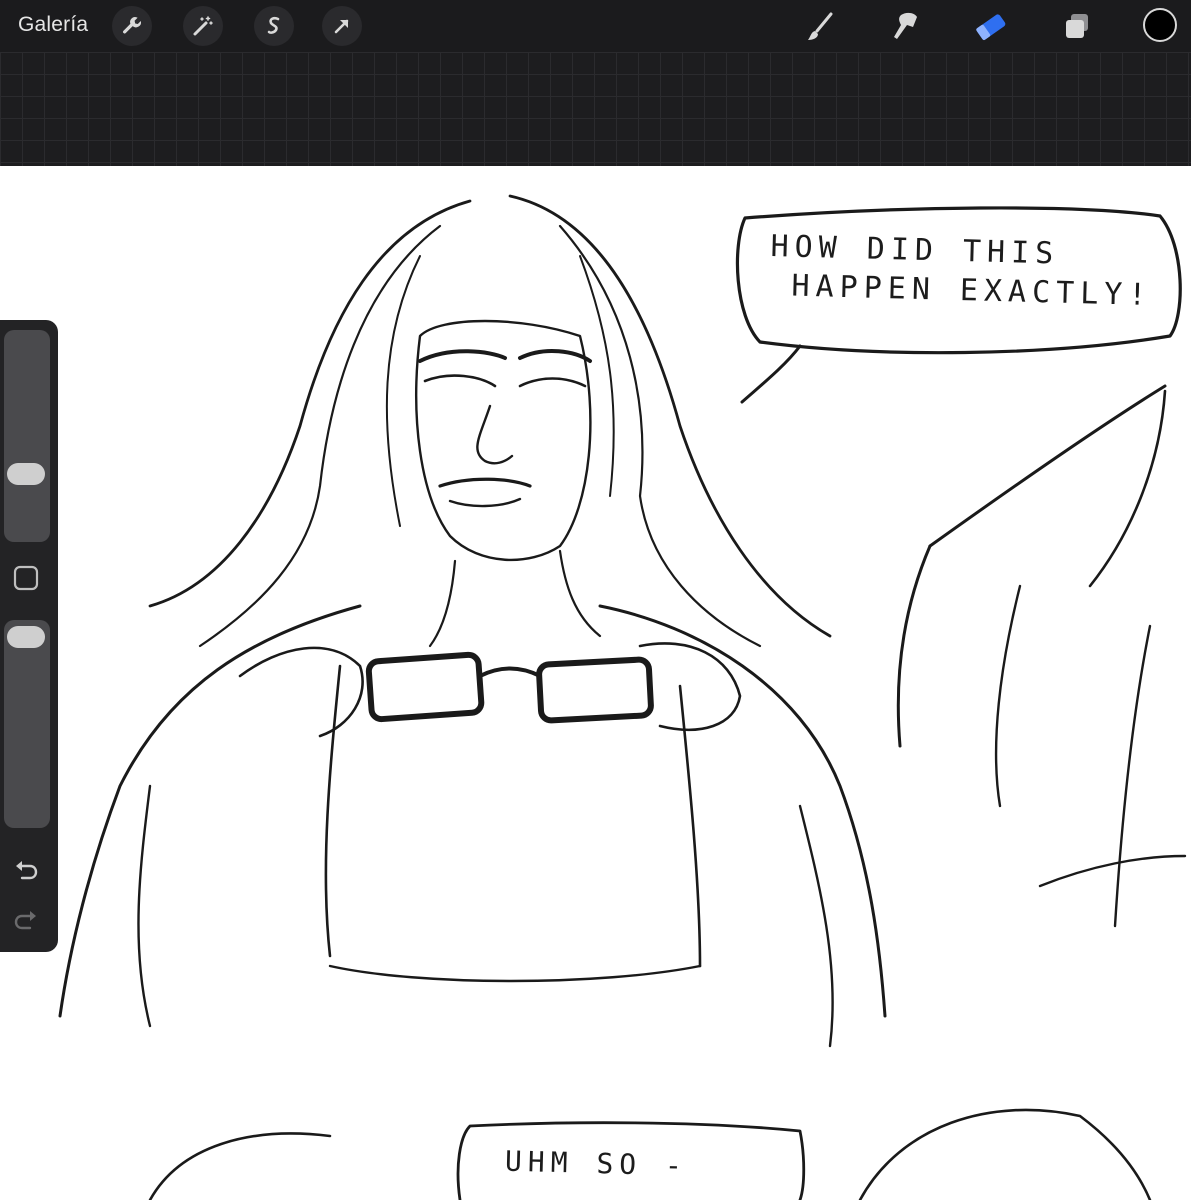 This screenshot has width=1191, height=1200. I want to click on layers-icon, so click(1077, 27).